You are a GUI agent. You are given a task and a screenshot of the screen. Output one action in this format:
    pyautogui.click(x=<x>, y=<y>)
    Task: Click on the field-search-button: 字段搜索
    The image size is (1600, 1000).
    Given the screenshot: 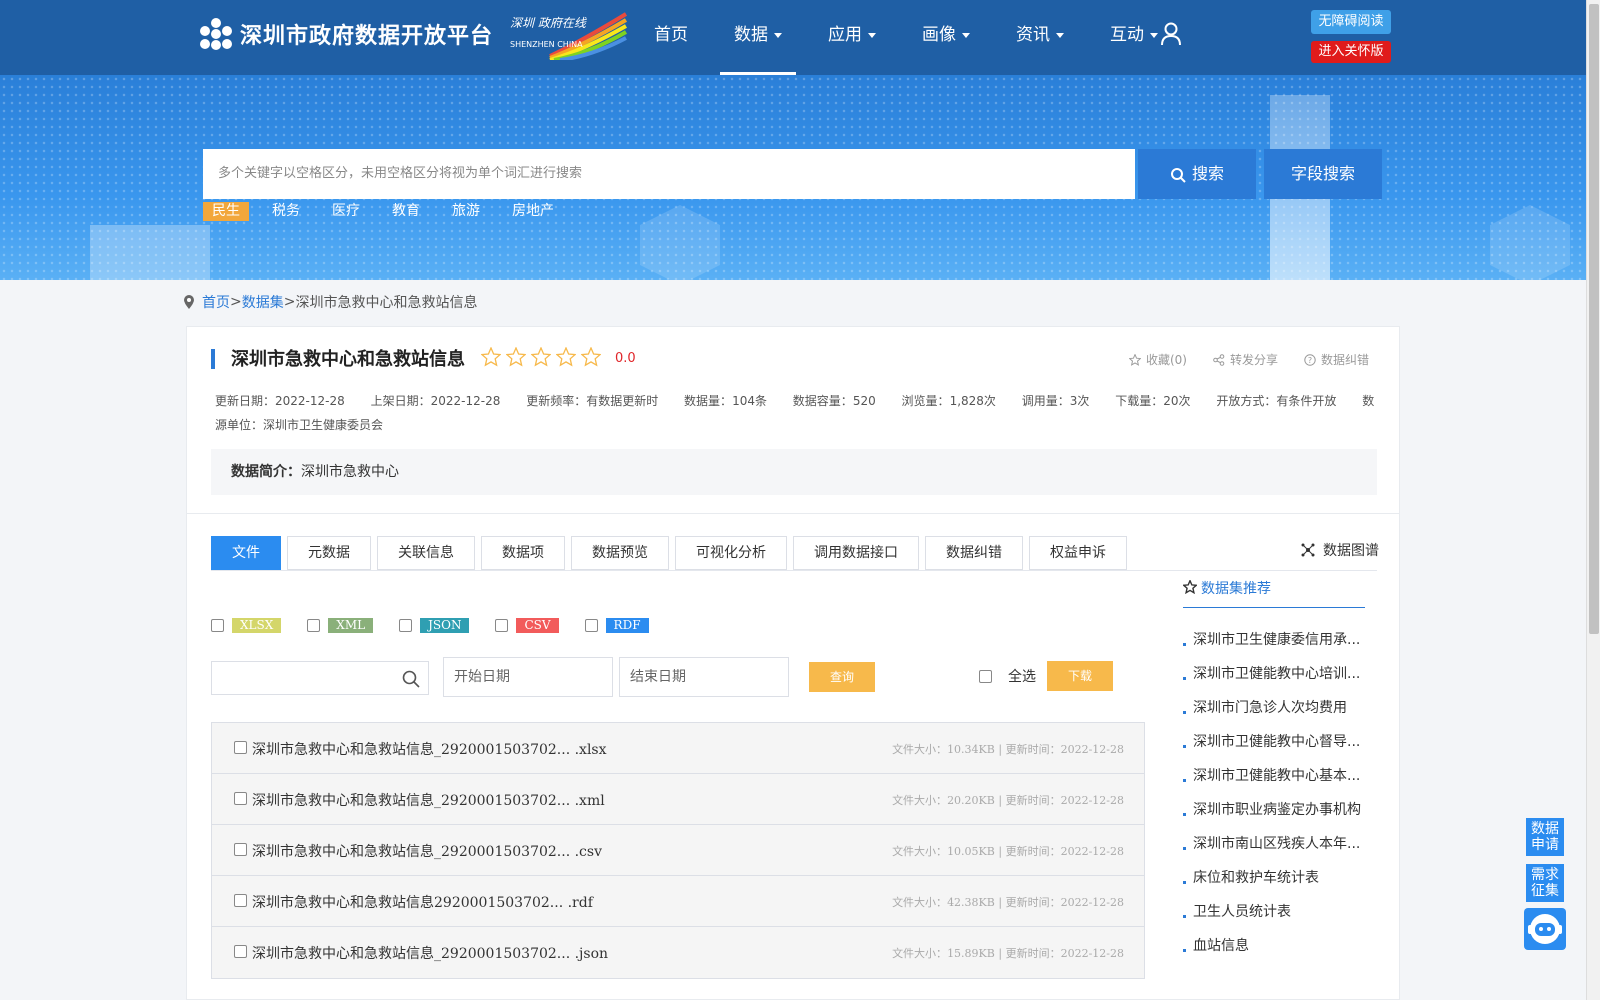 What is the action you would take?
    pyautogui.click(x=1323, y=174)
    